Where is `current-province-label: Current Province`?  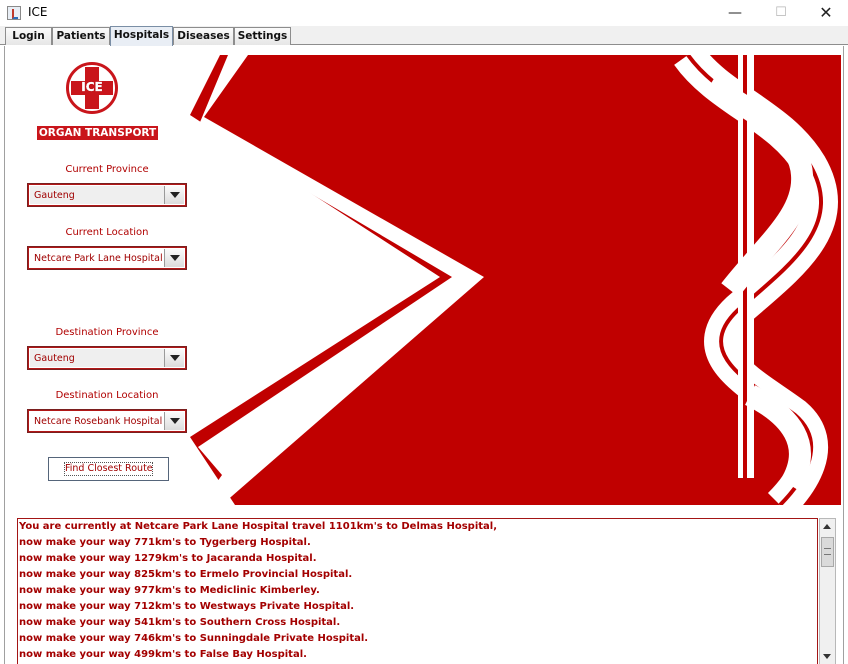
current-province-label: Current Province is located at coordinates (107, 169).